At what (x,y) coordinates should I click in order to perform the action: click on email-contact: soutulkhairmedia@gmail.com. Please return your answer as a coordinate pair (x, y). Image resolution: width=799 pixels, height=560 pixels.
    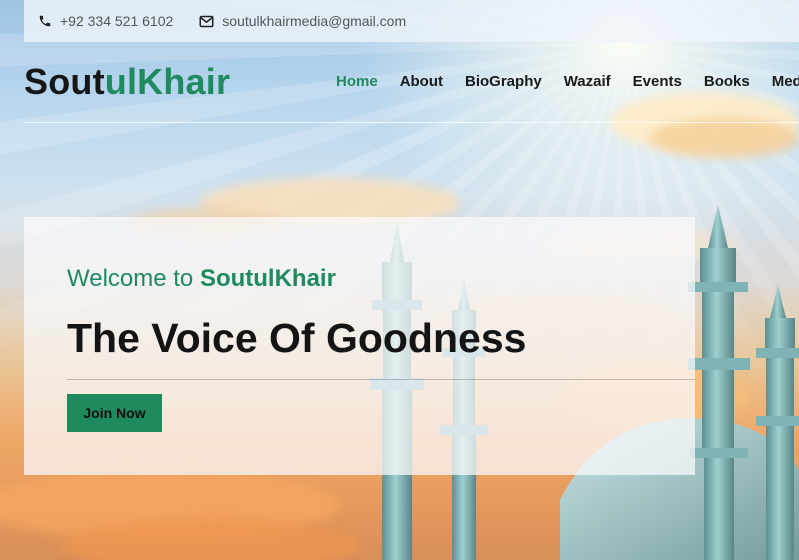
    Looking at the image, I should click on (302, 21).